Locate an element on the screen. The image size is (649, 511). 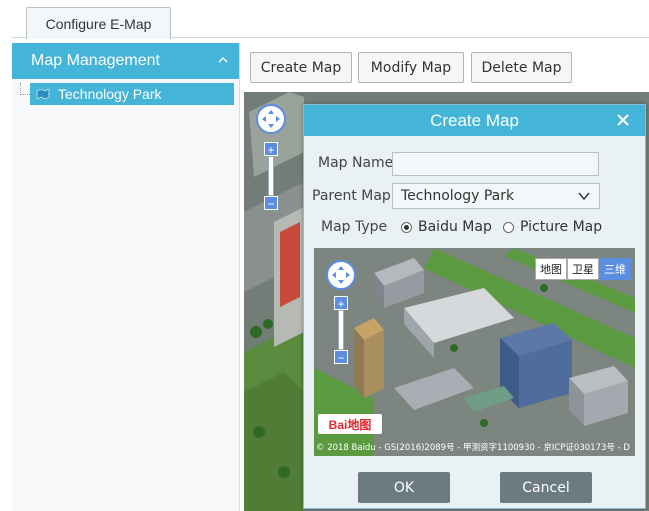
baidu-logo: Bai地图 is located at coordinates (350, 424).